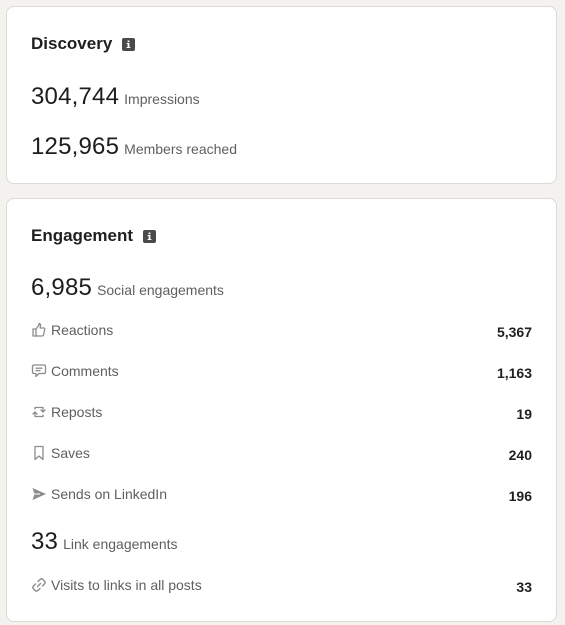 The image size is (565, 625). What do you see at coordinates (39, 494) in the screenshot?
I see `send-icon` at bounding box center [39, 494].